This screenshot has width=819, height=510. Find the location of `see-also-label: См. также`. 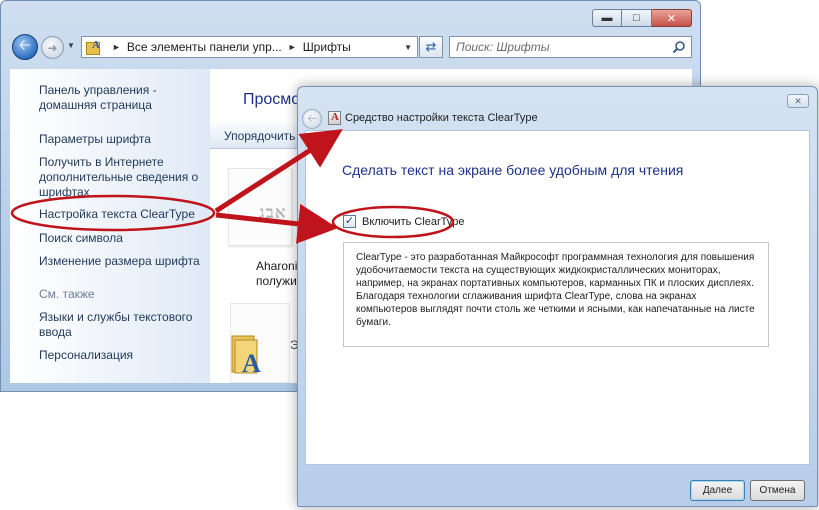

see-also-label: См. также is located at coordinates (67, 294).